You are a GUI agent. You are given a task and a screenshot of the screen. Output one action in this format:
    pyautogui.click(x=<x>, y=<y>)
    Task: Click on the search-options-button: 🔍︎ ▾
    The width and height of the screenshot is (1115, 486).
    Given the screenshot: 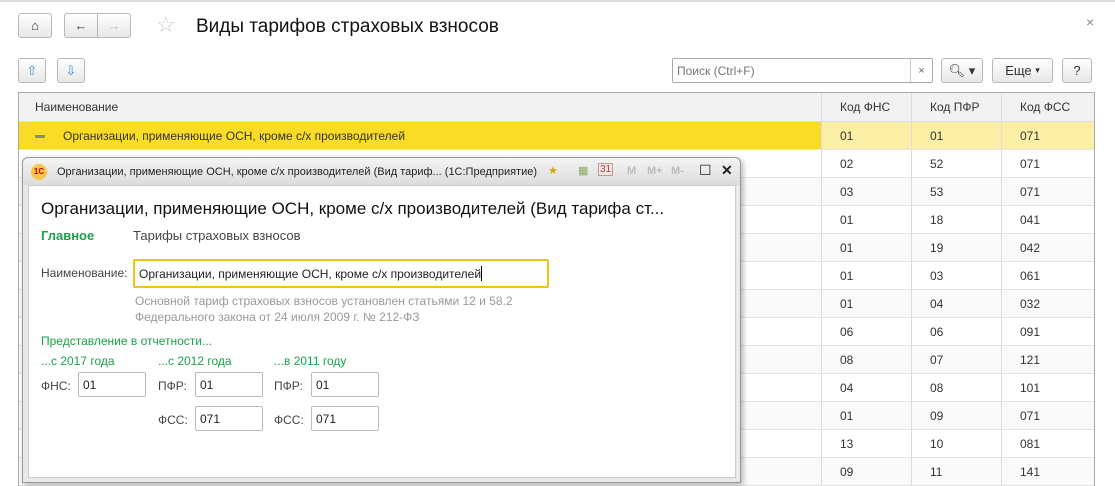 What is the action you would take?
    pyautogui.click(x=962, y=70)
    